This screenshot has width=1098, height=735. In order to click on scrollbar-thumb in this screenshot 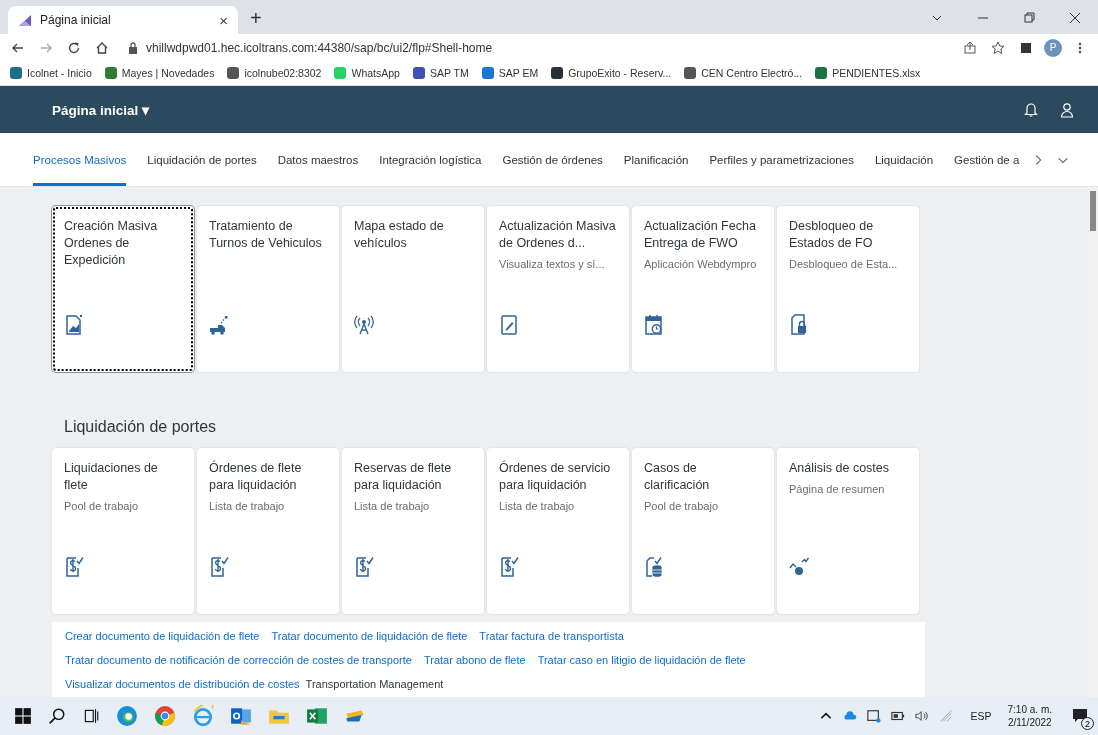, I will do `click(1093, 211)`.